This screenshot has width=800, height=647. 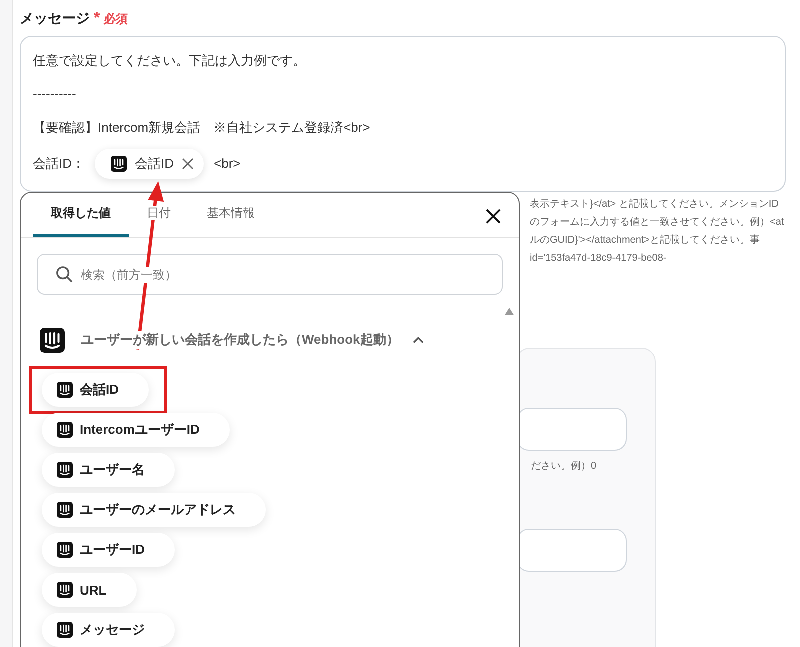 I want to click on text-line: 任意で設定してください。下記は入力例です。, so click(x=170, y=61).